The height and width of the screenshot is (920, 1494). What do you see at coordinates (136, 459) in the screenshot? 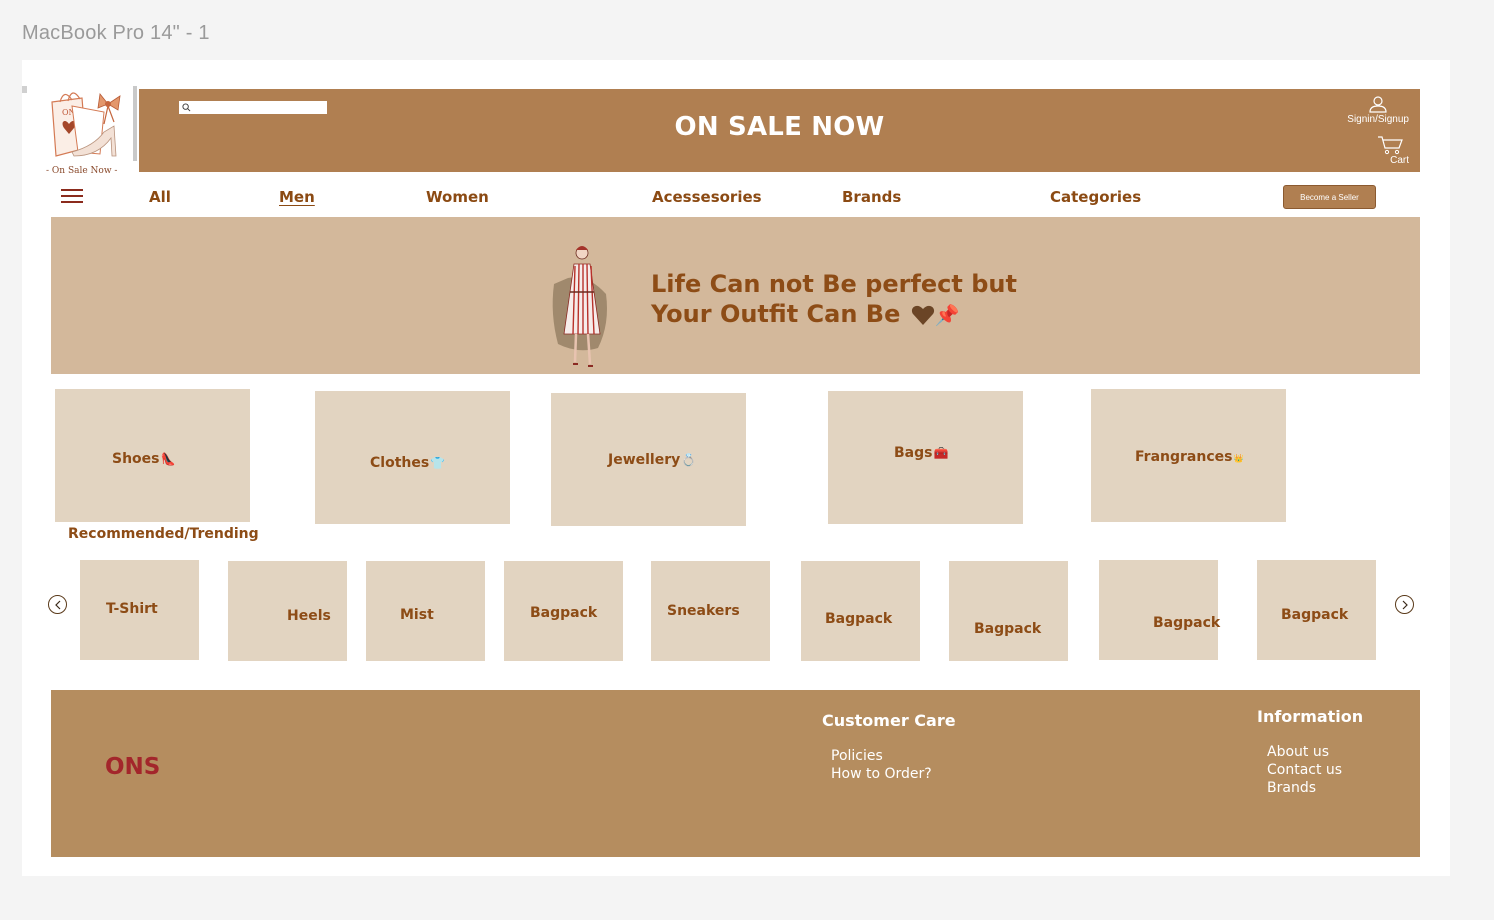
I see `category-label: Shoes` at bounding box center [136, 459].